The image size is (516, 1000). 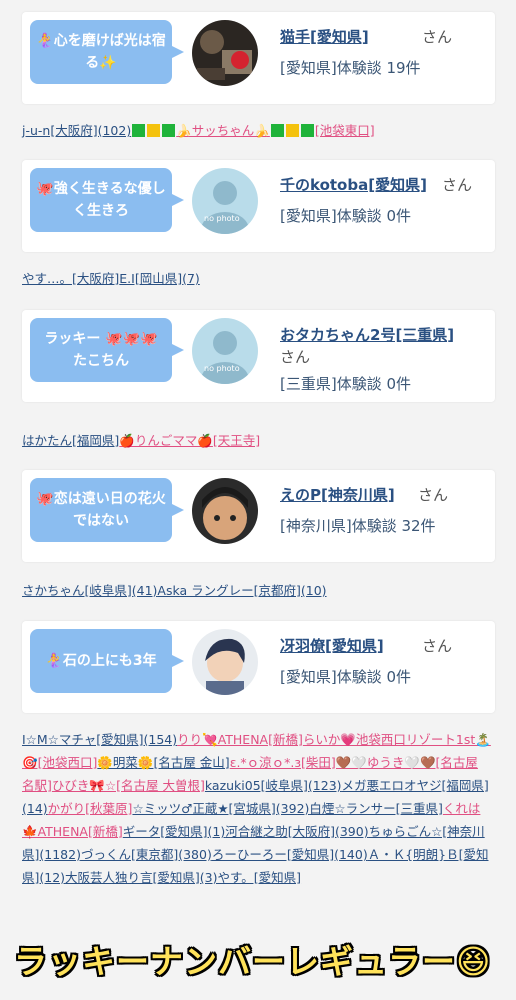 What do you see at coordinates (141, 877) in the screenshot?
I see `user-link: 大阪芸人独り言[愛知県](3)` at bounding box center [141, 877].